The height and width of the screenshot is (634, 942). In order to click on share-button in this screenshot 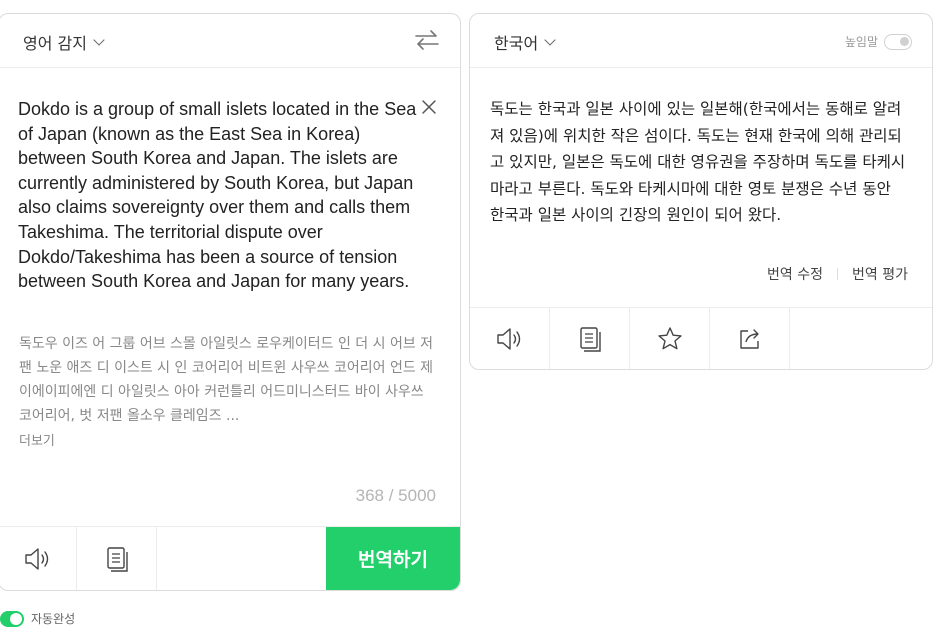, I will do `click(750, 338)`.